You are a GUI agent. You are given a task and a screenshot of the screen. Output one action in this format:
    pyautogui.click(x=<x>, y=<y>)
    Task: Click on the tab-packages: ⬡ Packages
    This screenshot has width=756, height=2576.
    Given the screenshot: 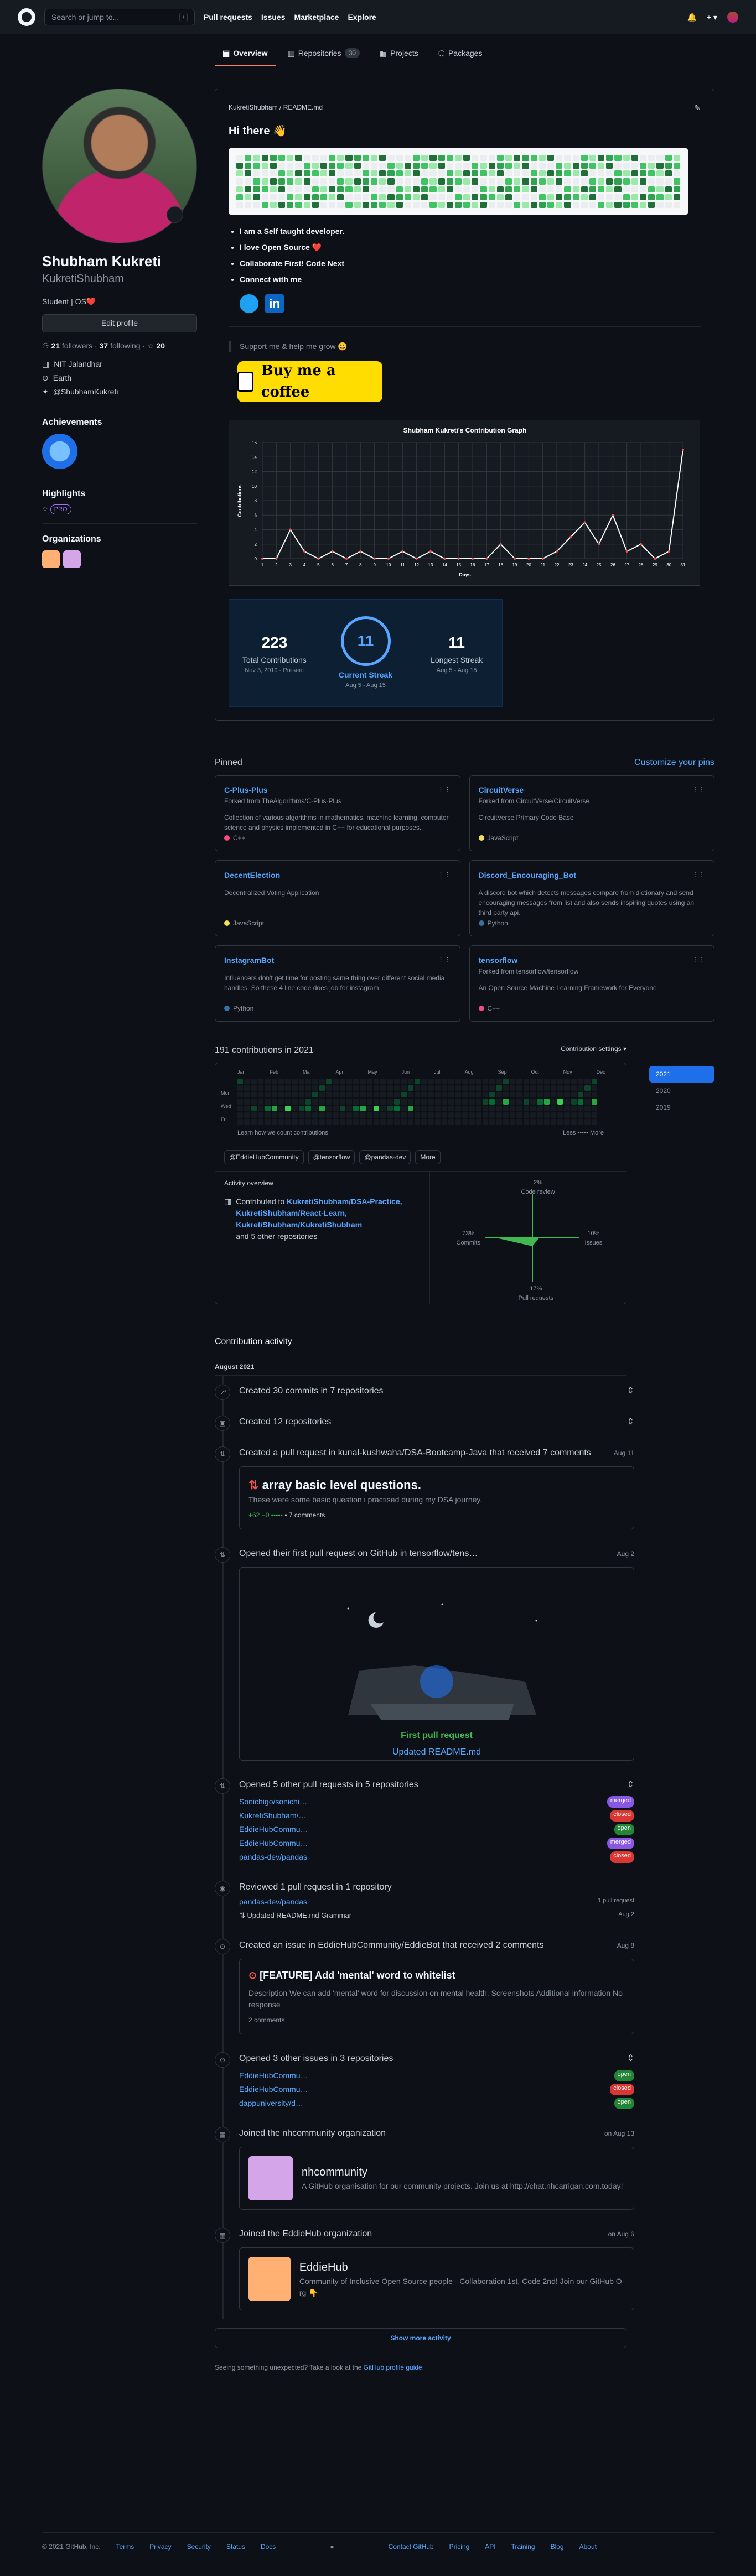 What is the action you would take?
    pyautogui.click(x=460, y=54)
    